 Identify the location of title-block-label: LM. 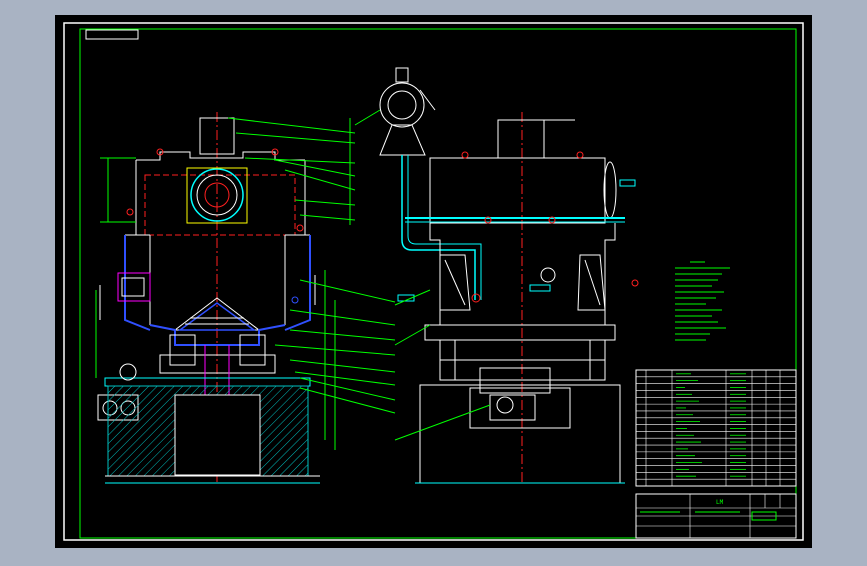
(720, 502).